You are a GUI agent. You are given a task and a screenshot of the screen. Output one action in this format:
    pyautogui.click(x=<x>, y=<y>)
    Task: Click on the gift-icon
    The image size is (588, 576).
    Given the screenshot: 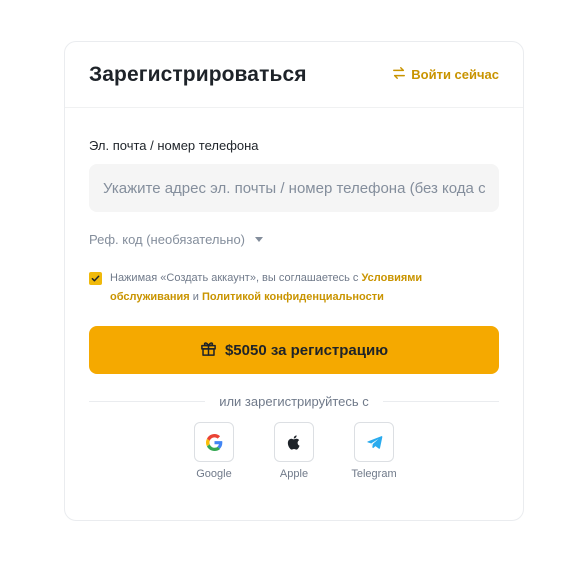 What is the action you would take?
    pyautogui.click(x=208, y=350)
    